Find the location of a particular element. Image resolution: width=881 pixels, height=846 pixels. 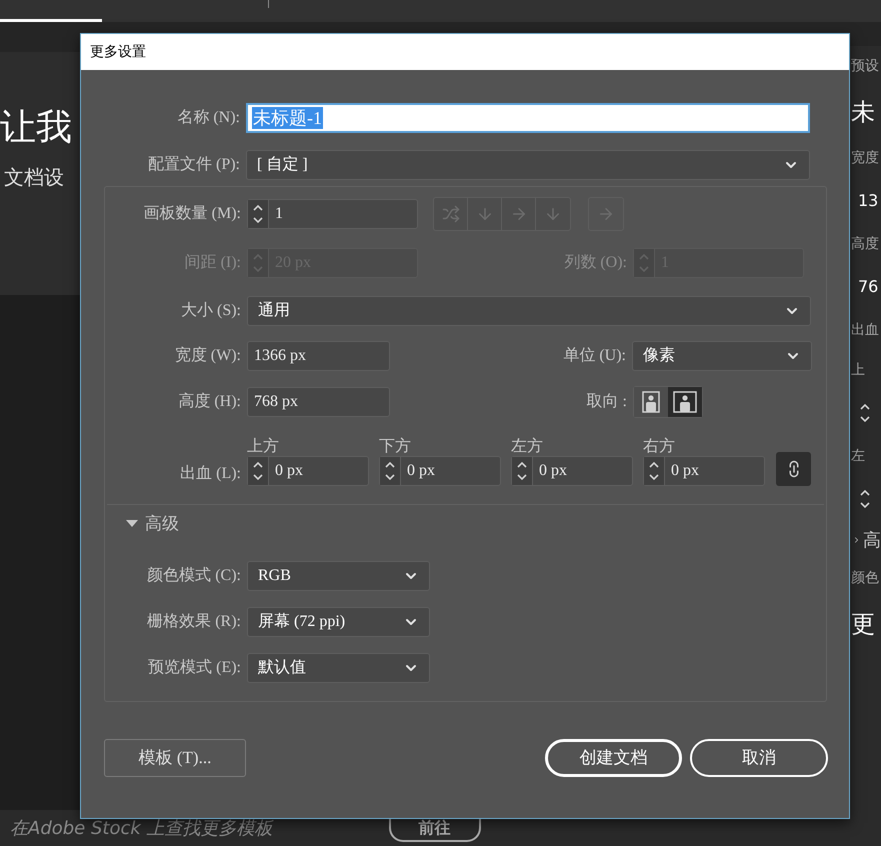

portrait-icon is located at coordinates (651, 402).